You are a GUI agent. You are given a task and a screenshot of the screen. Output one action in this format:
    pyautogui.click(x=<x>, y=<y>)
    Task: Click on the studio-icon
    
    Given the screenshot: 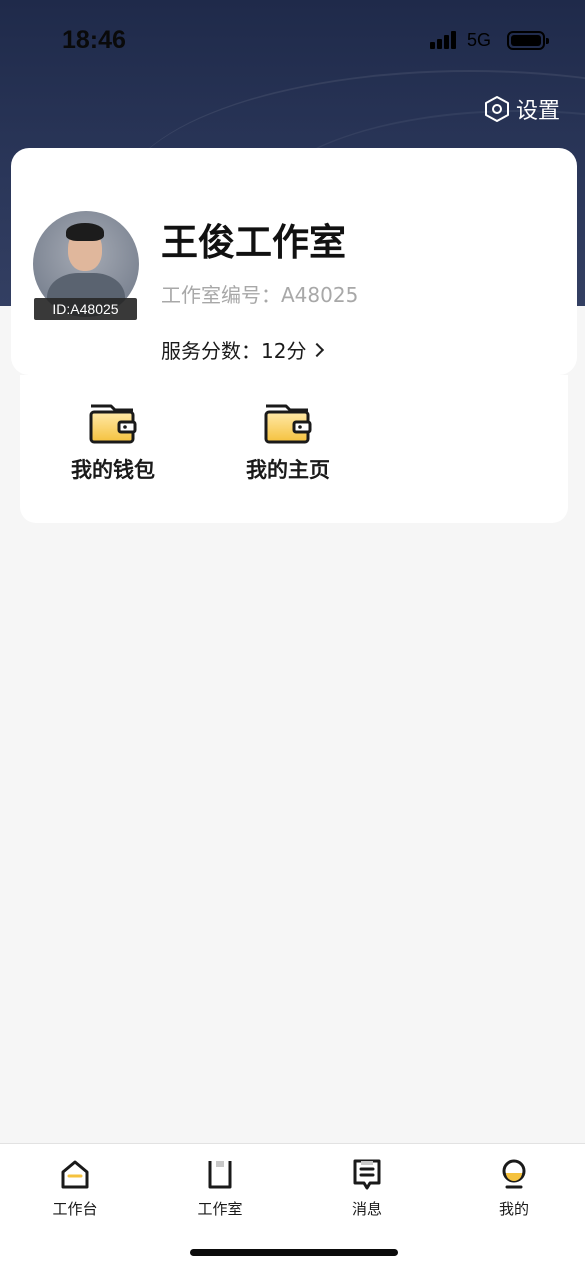 What is the action you would take?
    pyautogui.click(x=220, y=1175)
    